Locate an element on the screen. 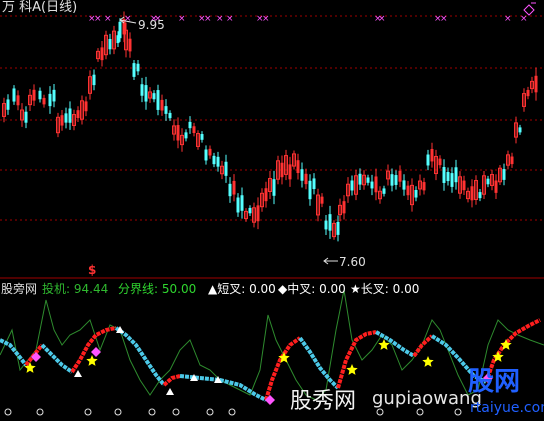 The height and width of the screenshot is (421, 544). chart-title: 万 科A(日线) is located at coordinates (40, 7).